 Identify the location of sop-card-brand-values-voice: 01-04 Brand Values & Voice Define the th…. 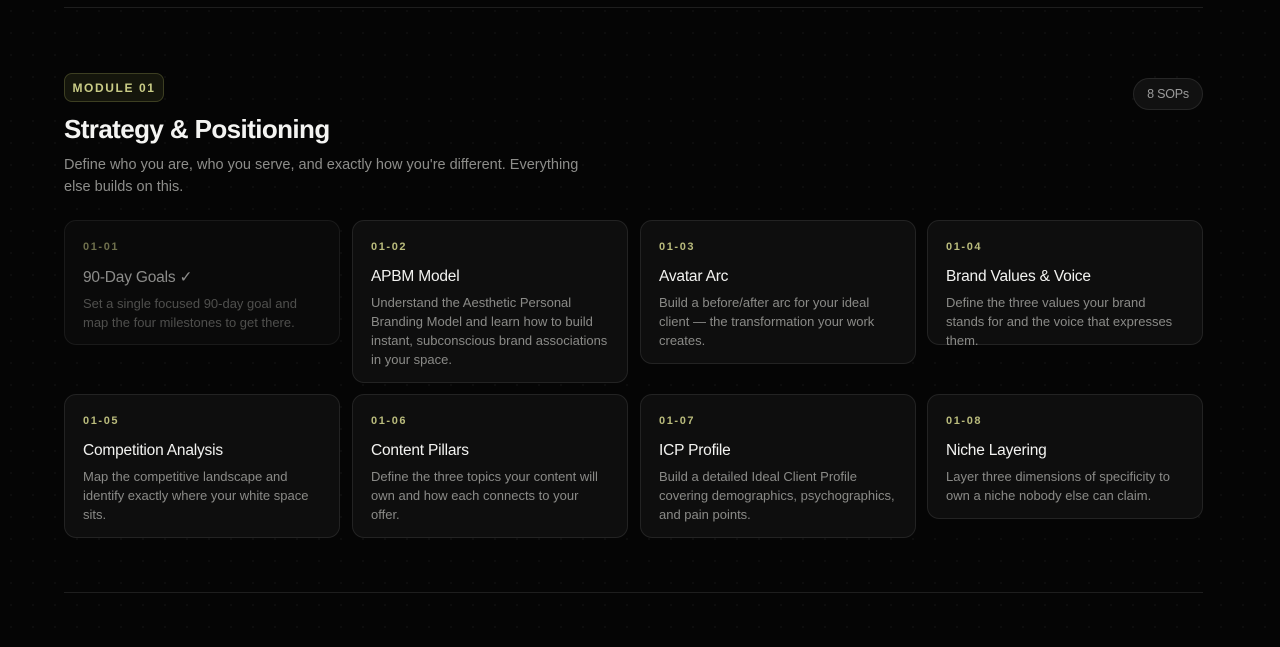
(1065, 284).